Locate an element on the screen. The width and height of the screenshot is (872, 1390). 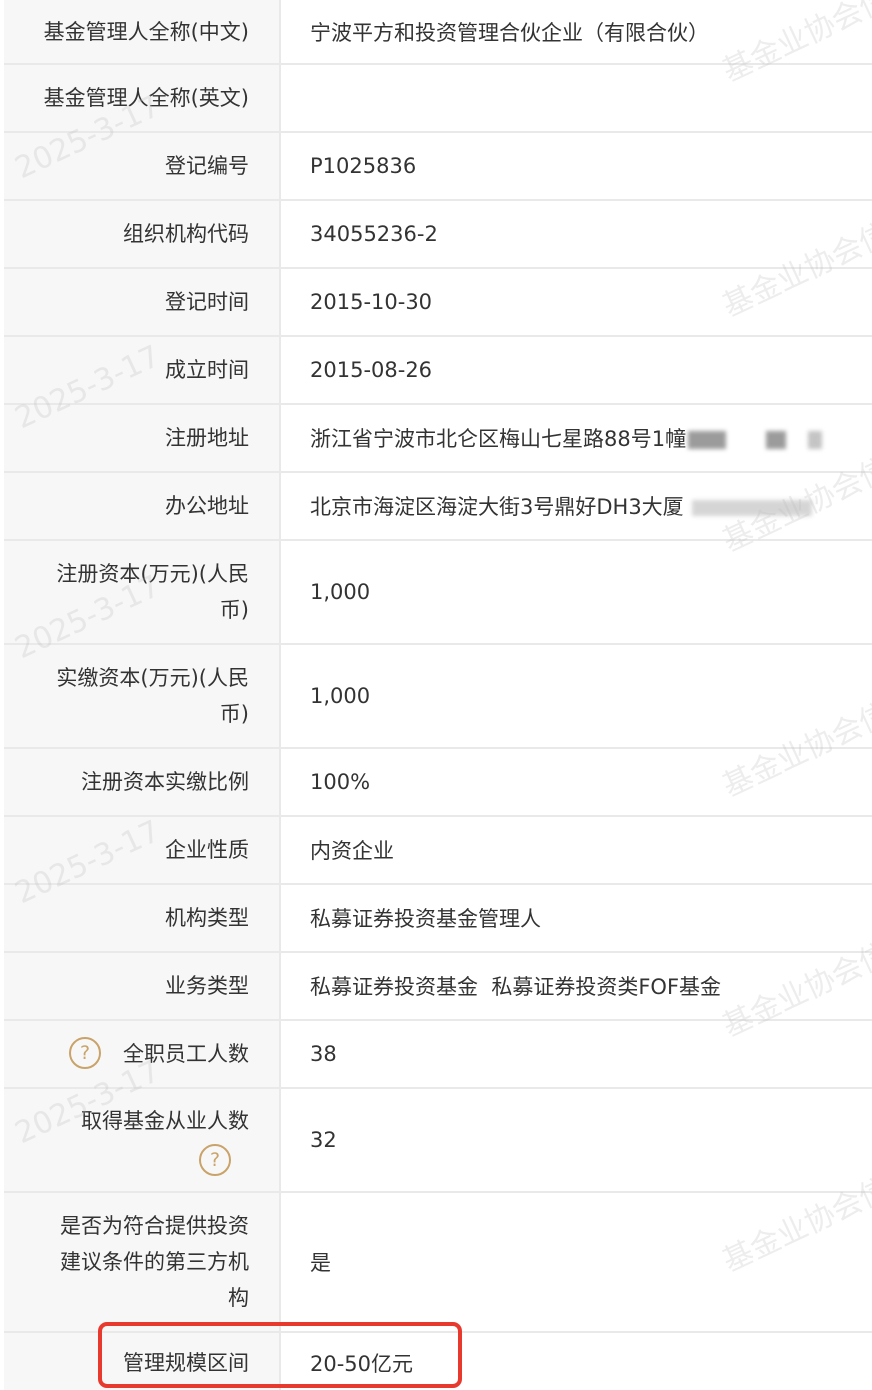
table-row: 组织机构代码 34055236-2 is located at coordinates (438, 234).